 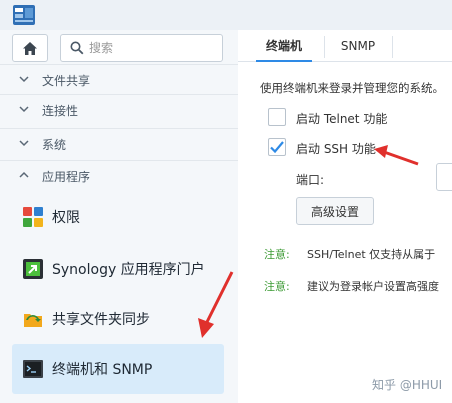 What do you see at coordinates (66, 218) in the screenshot?
I see `sidebar-item-label: 权限` at bounding box center [66, 218].